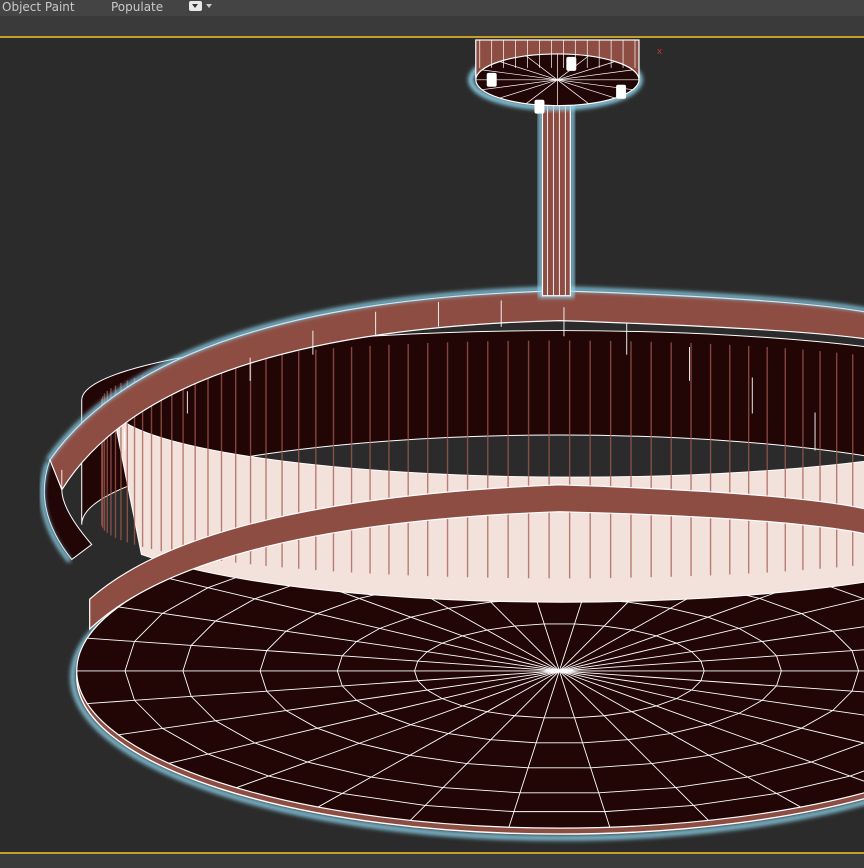  I want to click on ribbon-panel-strip, so click(432, 26).